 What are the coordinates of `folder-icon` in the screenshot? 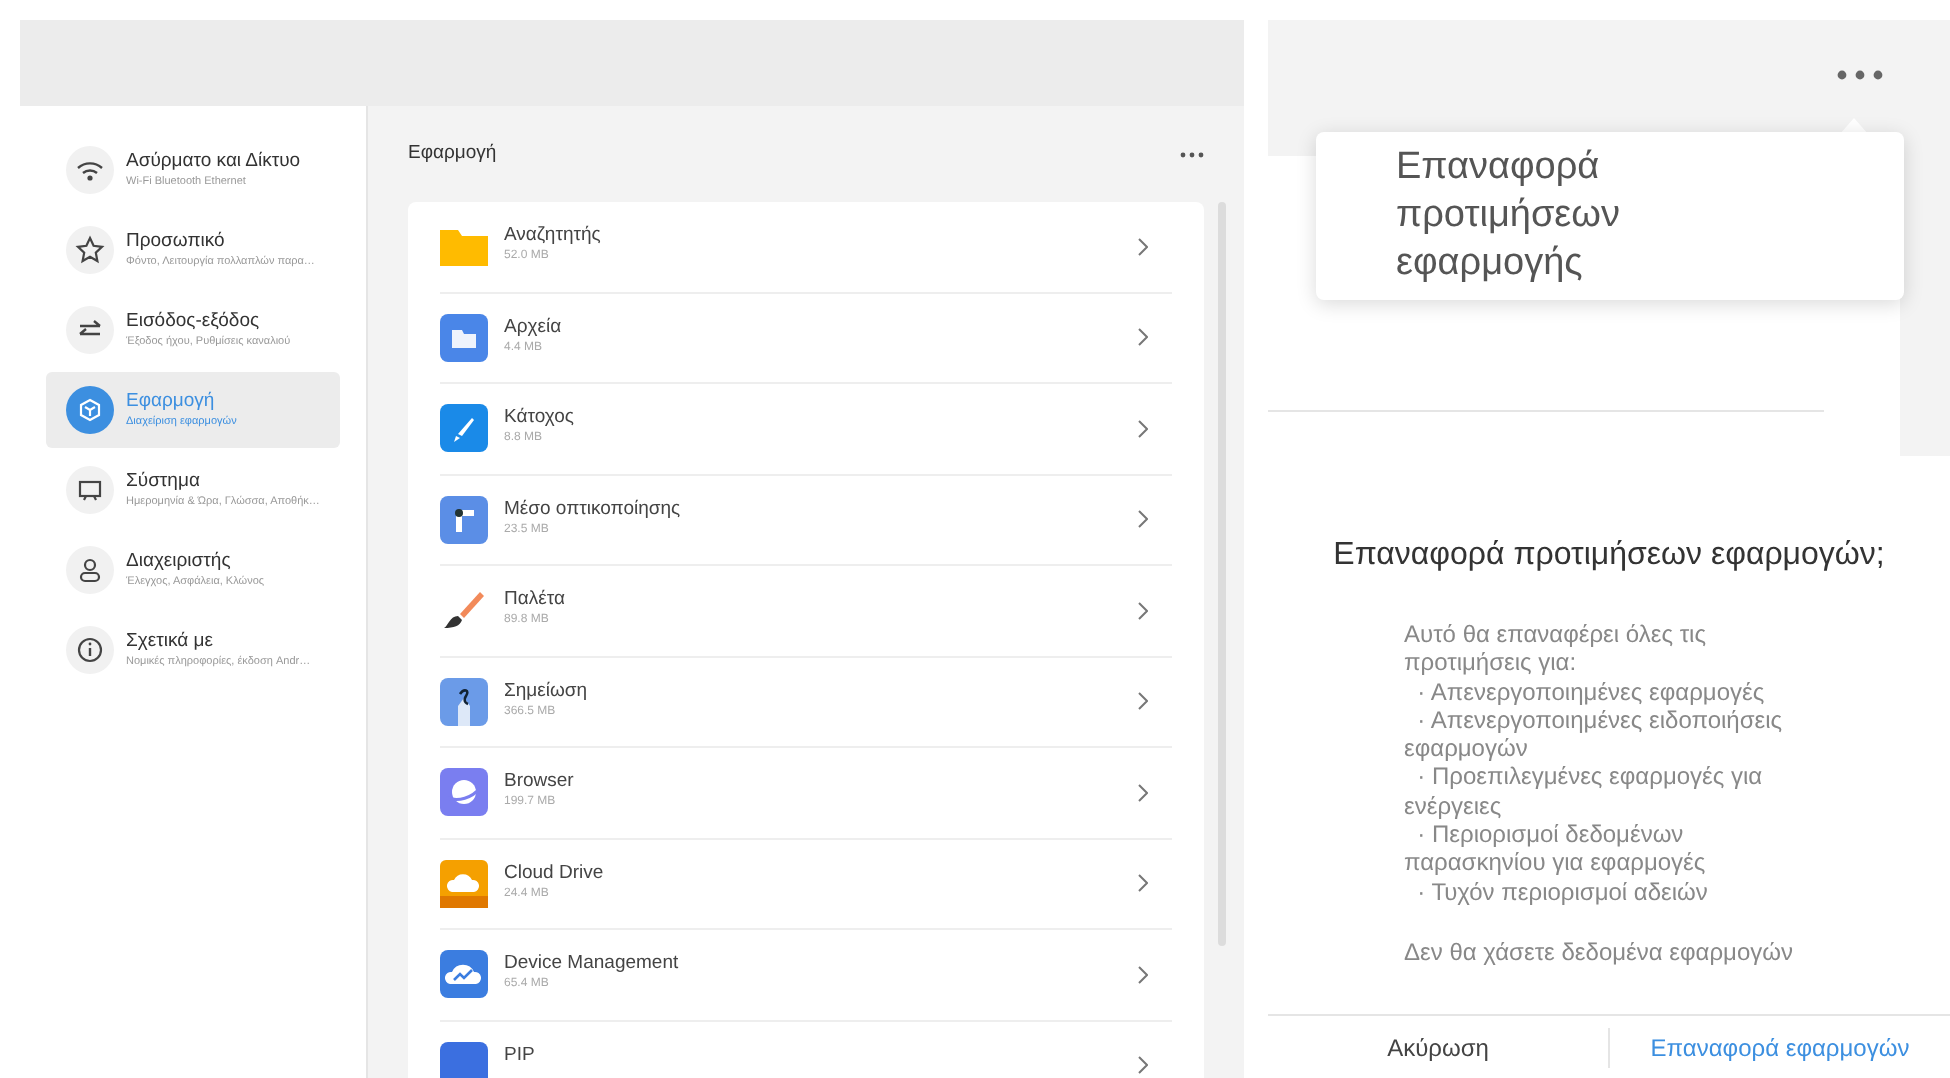 It's located at (464, 337).